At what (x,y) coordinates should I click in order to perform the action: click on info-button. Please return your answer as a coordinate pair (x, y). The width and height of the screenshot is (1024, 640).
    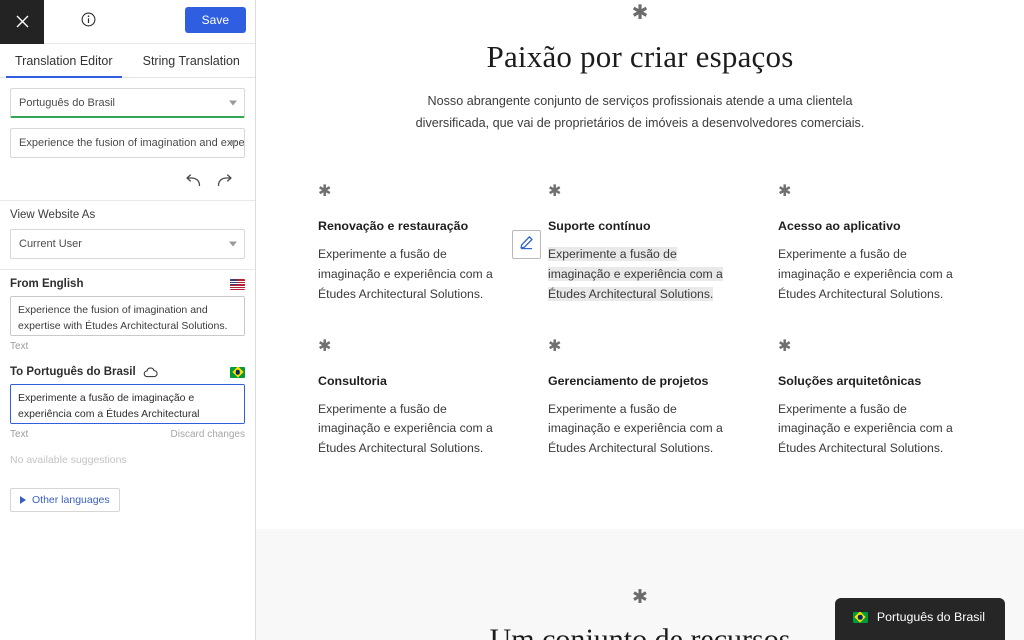
    Looking at the image, I should click on (88, 22).